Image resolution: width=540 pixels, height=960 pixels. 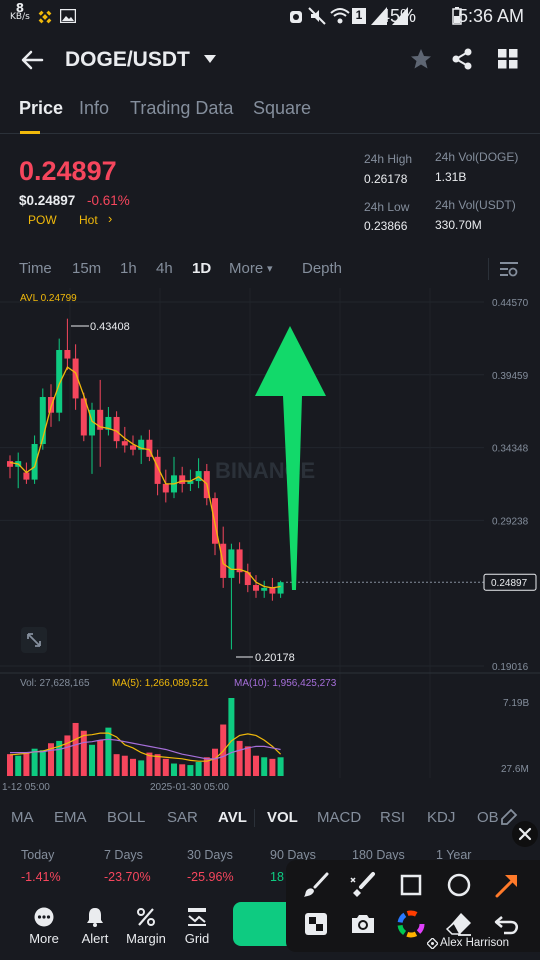 I want to click on camera-icon, so click(x=363, y=924).